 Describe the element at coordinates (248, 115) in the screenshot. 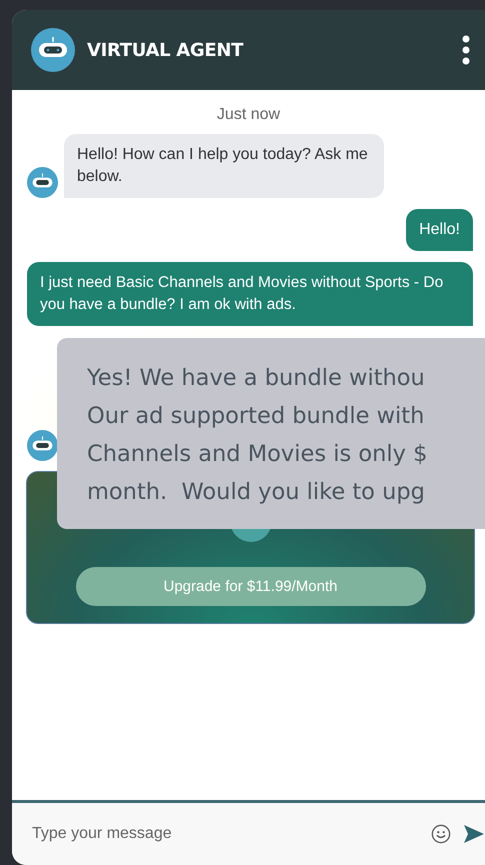

I see `timestamp: Just now` at that location.